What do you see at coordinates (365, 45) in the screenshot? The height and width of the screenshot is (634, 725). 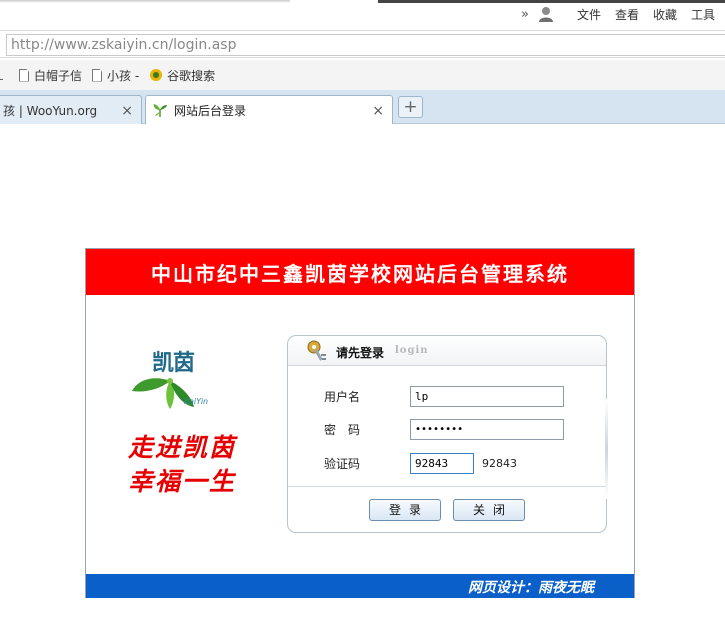 I see `url-input: http://www.zskaiyin.cn/login.asp` at bounding box center [365, 45].